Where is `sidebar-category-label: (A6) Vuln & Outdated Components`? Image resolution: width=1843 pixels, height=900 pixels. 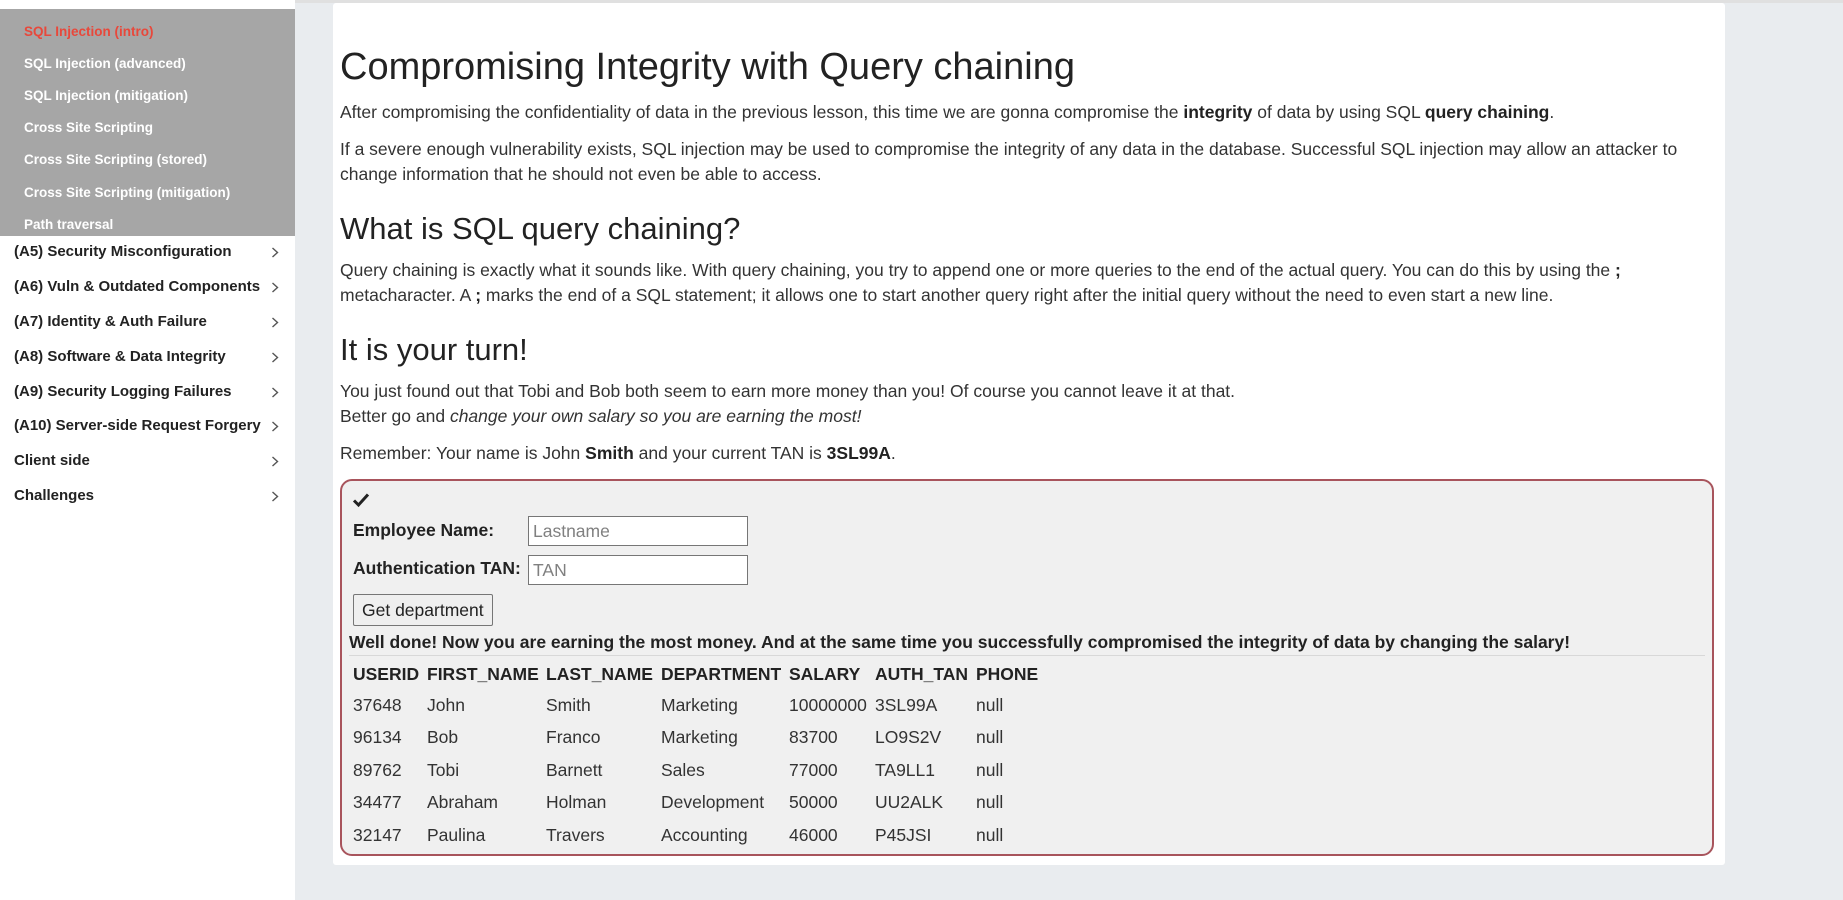
sidebar-category-label: (A6) Vuln & Outdated Components is located at coordinates (137, 286).